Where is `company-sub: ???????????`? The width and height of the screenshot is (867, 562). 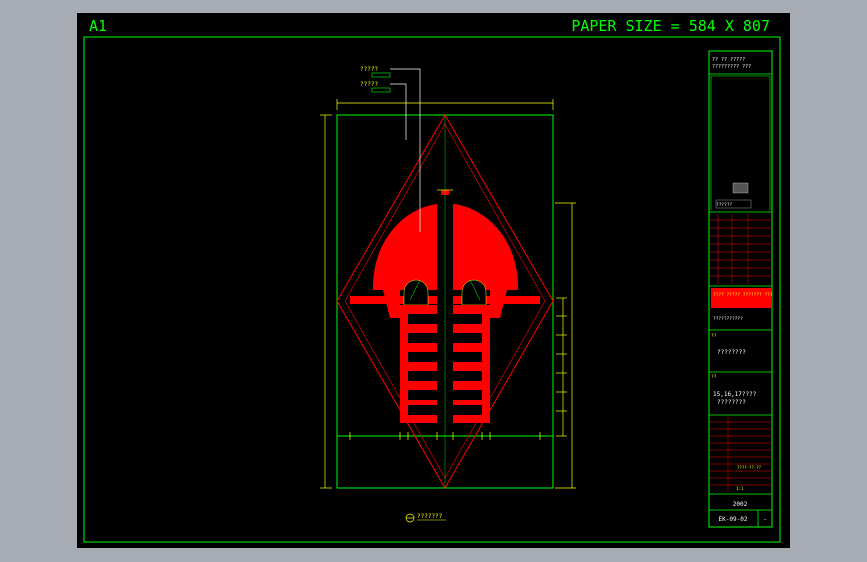
company-sub: ??????????? is located at coordinates (728, 319).